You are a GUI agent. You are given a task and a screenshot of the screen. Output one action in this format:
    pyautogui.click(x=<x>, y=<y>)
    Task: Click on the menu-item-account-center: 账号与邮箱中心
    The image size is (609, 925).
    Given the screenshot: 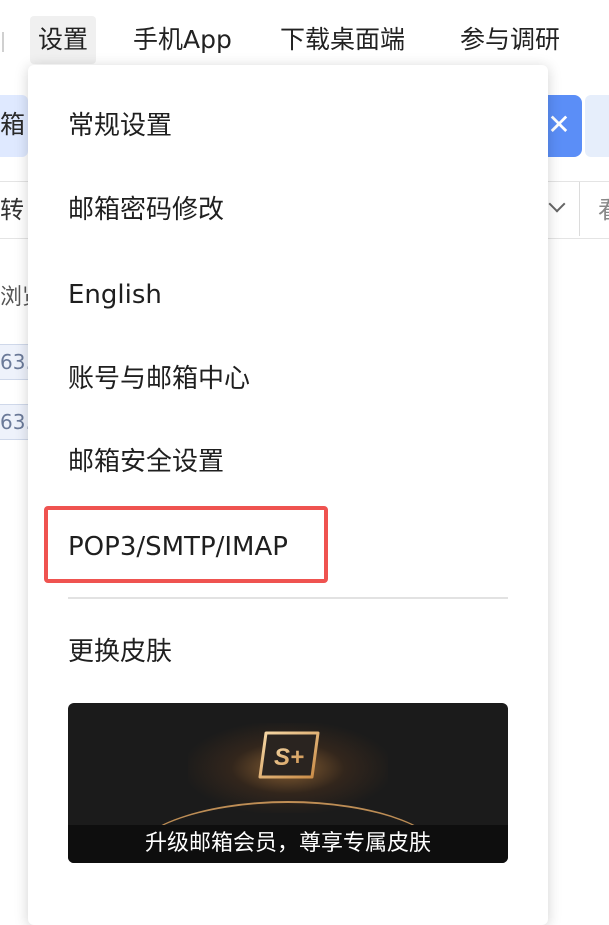 What is the action you would take?
    pyautogui.click(x=159, y=379)
    